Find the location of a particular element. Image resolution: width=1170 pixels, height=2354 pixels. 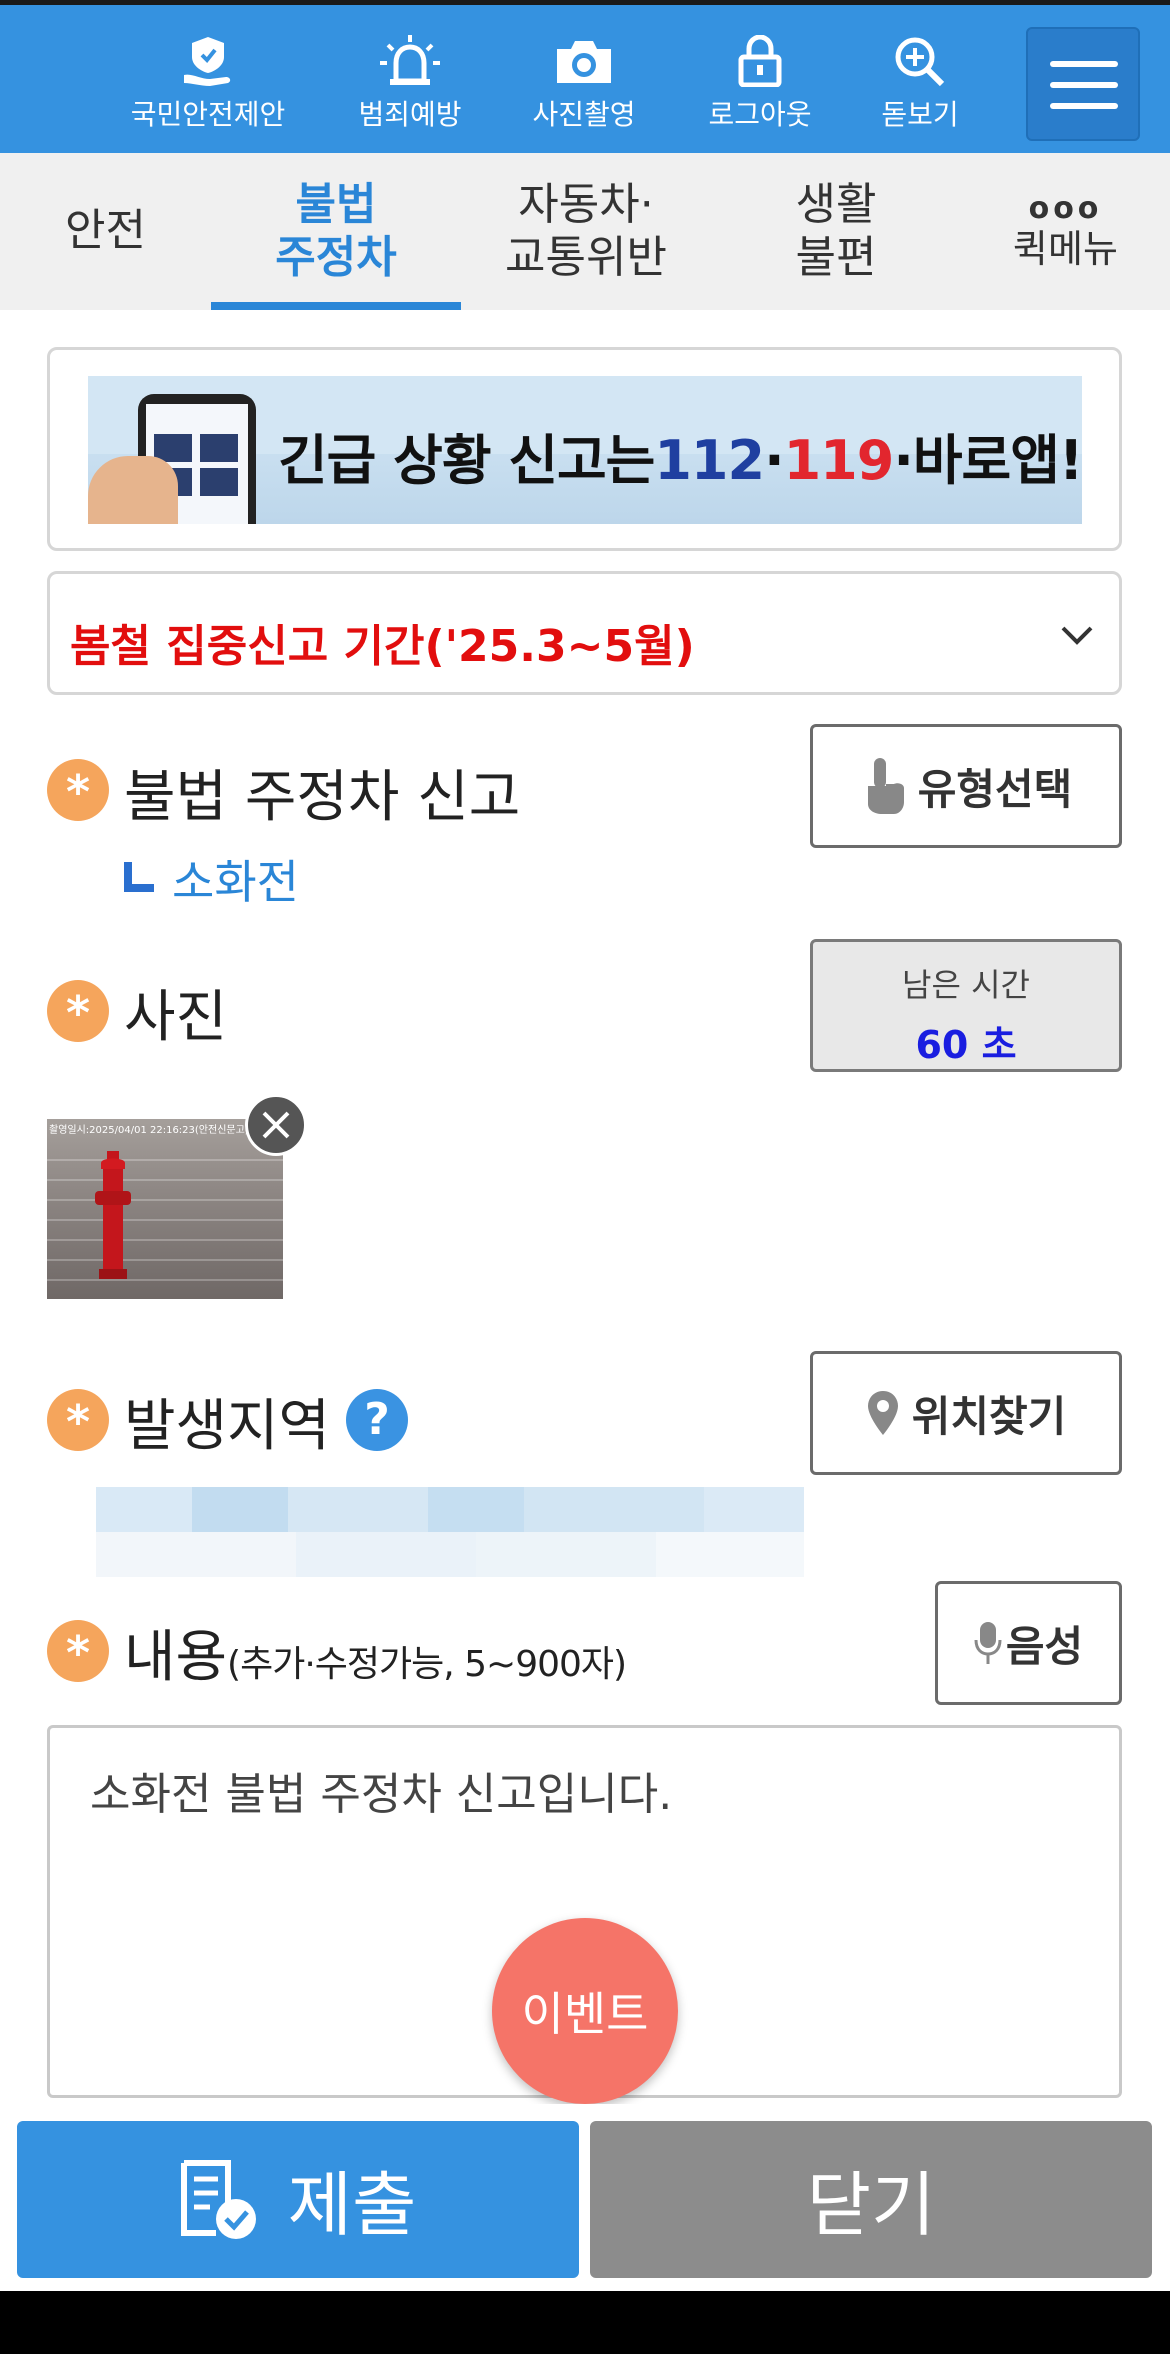

select-type-button: 유형선택 is located at coordinates (966, 786).